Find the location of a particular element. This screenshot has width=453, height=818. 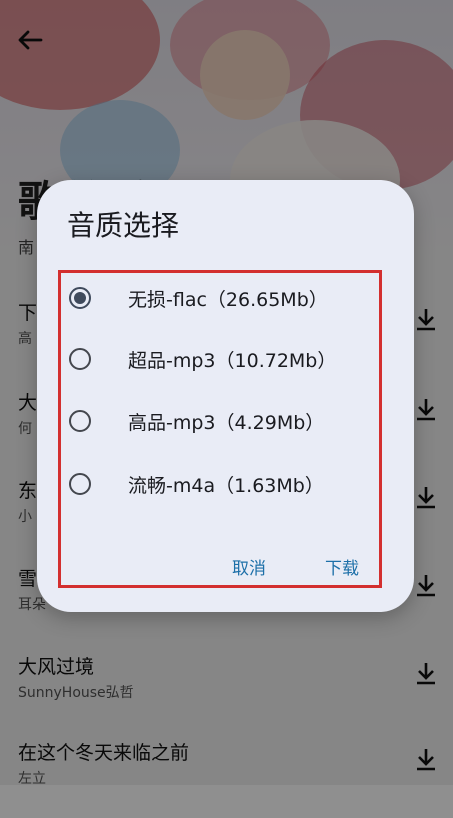

quality-option-mp3-high: 高品-mp3（4.29Mb） is located at coordinates (225, 421).